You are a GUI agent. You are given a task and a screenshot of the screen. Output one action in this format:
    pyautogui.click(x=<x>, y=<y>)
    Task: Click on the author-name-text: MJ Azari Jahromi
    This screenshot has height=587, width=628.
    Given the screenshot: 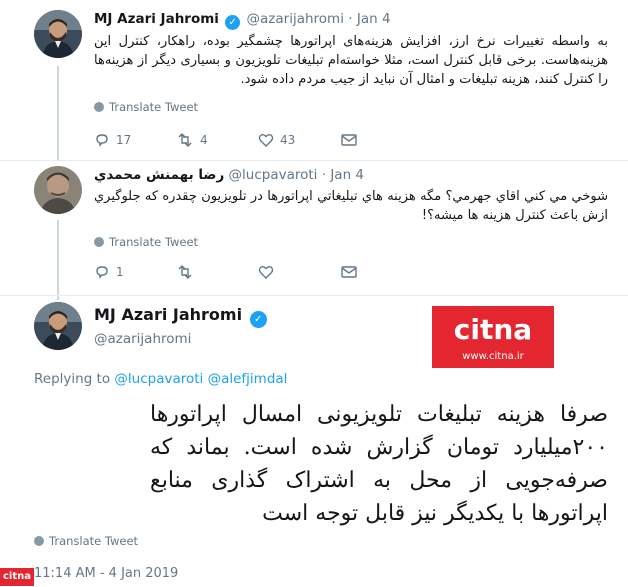 What is the action you would take?
    pyautogui.click(x=168, y=314)
    